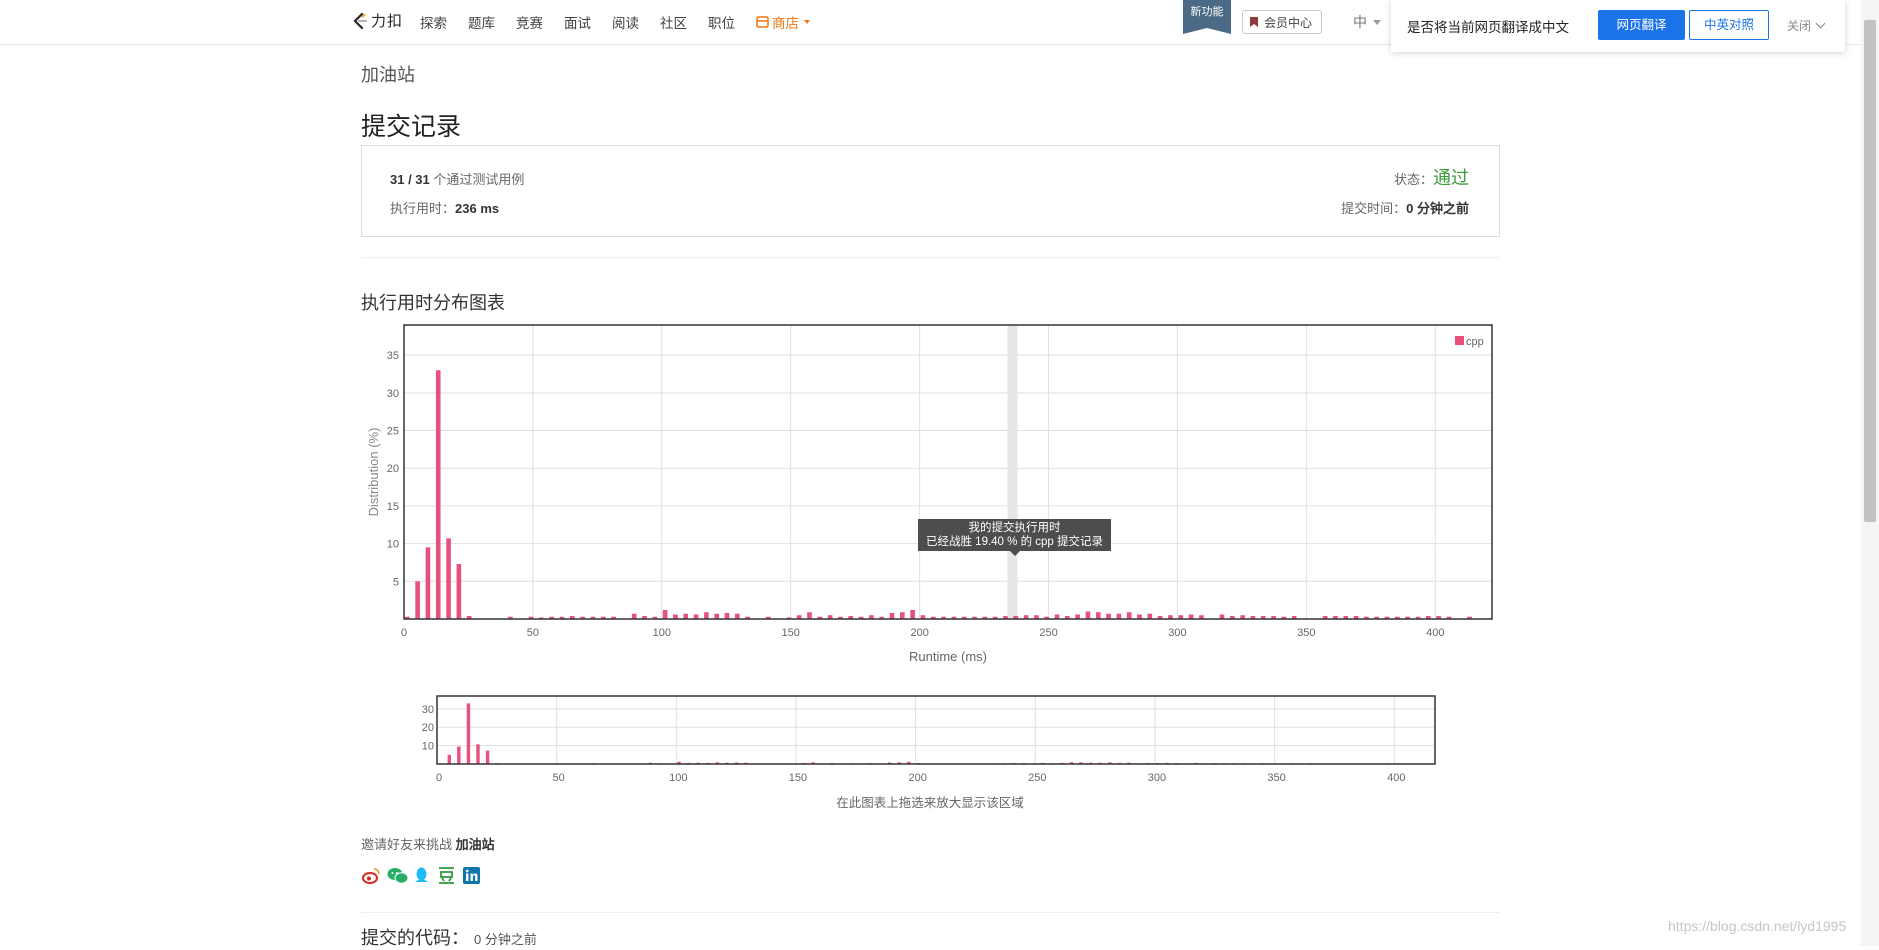  I want to click on submit-time-row: 提交时间：0 分钟之前, so click(1405, 207).